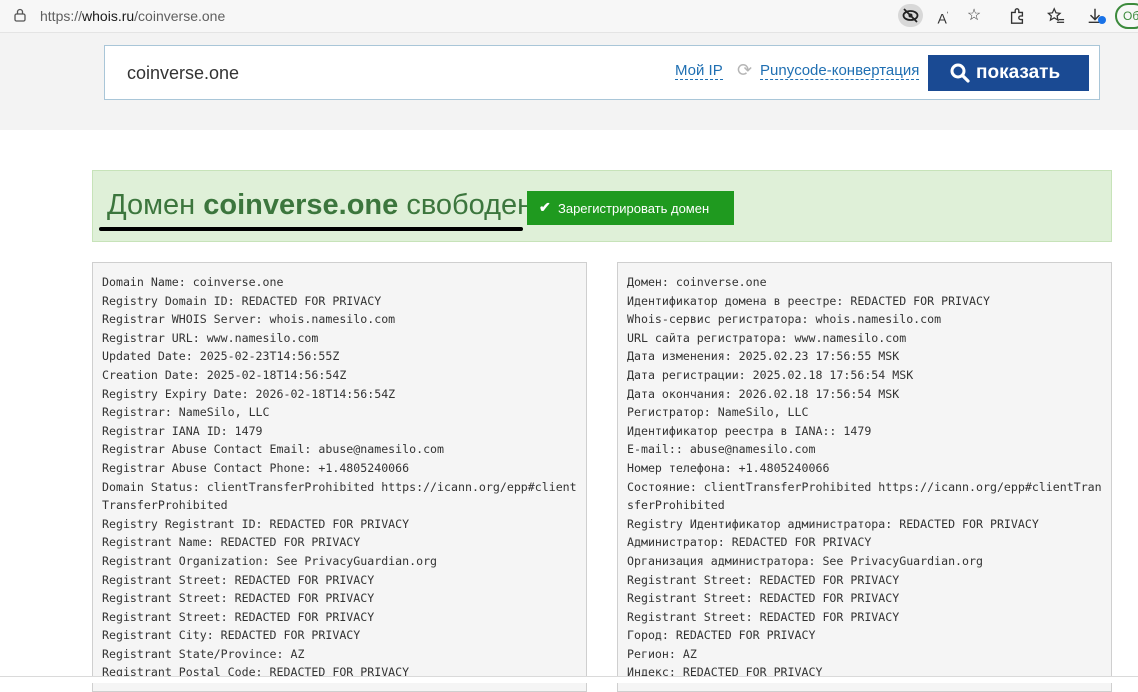 Image resolution: width=1138 pixels, height=692 pixels. I want to click on whois-line: Registrar URL: www.namesilo.com, so click(210, 337).